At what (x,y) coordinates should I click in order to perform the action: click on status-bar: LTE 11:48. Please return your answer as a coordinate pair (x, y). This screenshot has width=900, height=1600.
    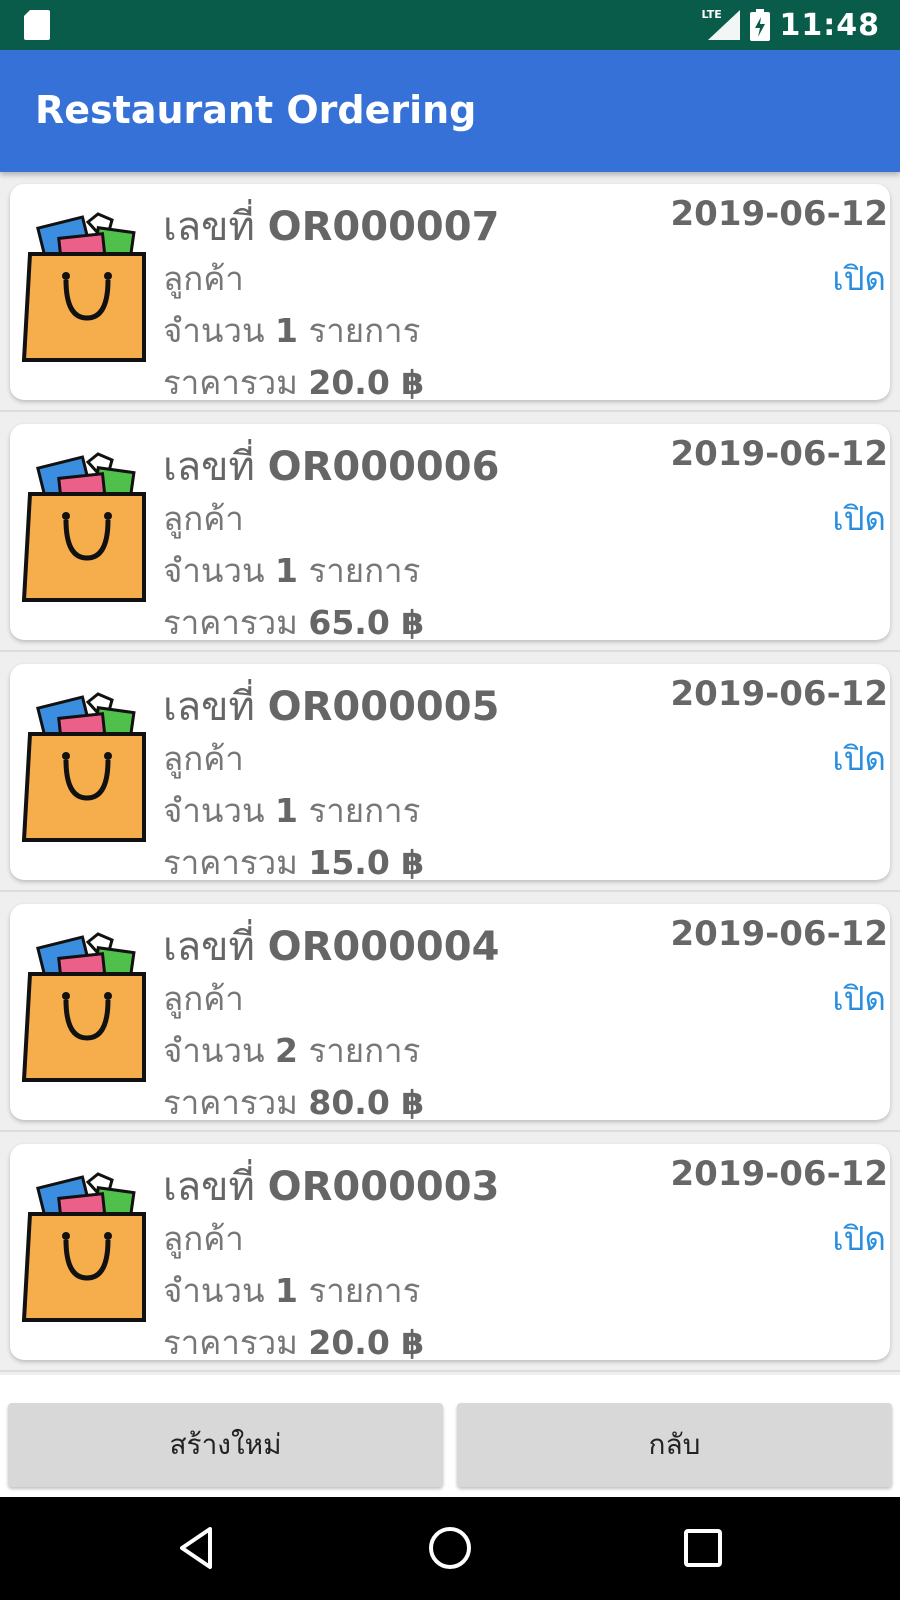
    Looking at the image, I should click on (450, 25).